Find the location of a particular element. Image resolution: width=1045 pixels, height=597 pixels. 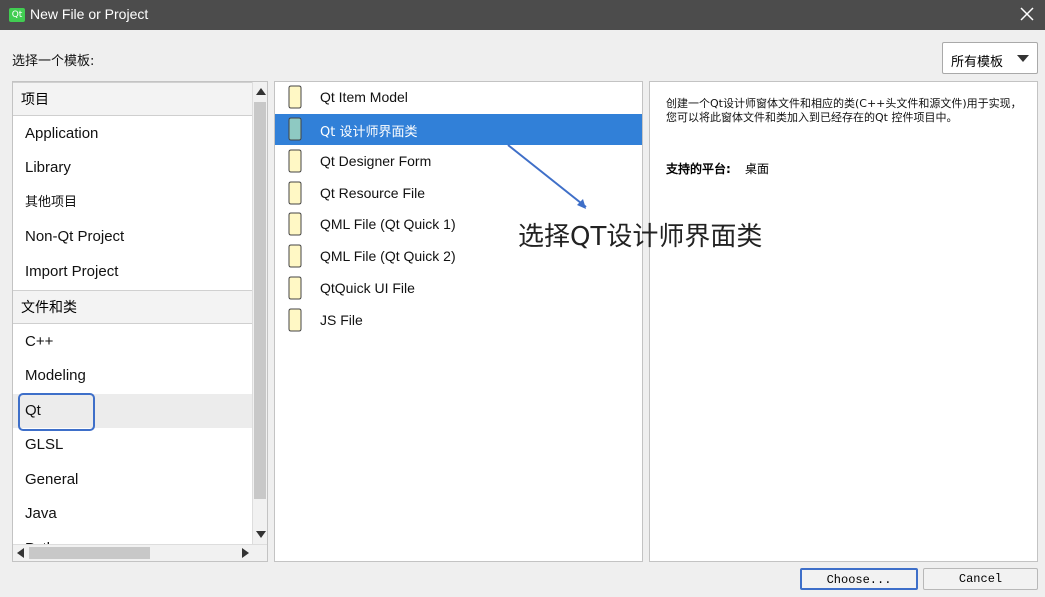

template-filter-value: 所有模板 is located at coordinates (977, 62).